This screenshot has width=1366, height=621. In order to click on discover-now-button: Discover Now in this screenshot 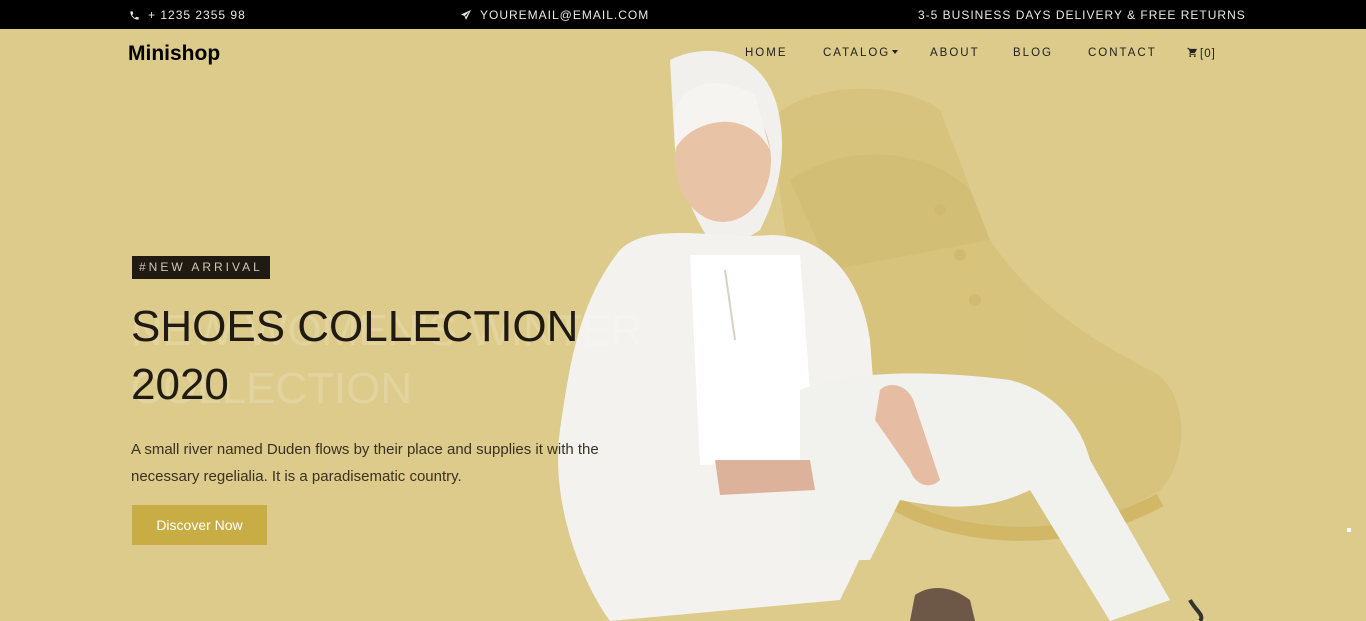, I will do `click(199, 525)`.